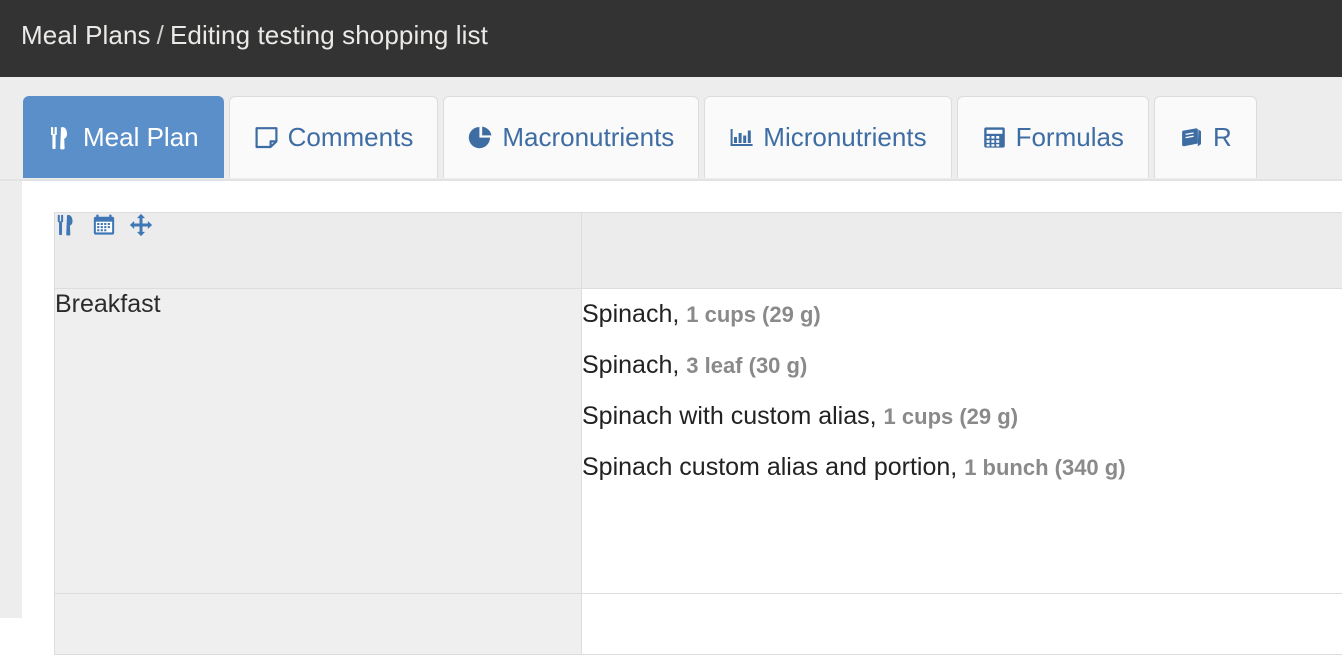 The image size is (1342, 655). I want to click on tab-formulas: Formulas, so click(1053, 137).